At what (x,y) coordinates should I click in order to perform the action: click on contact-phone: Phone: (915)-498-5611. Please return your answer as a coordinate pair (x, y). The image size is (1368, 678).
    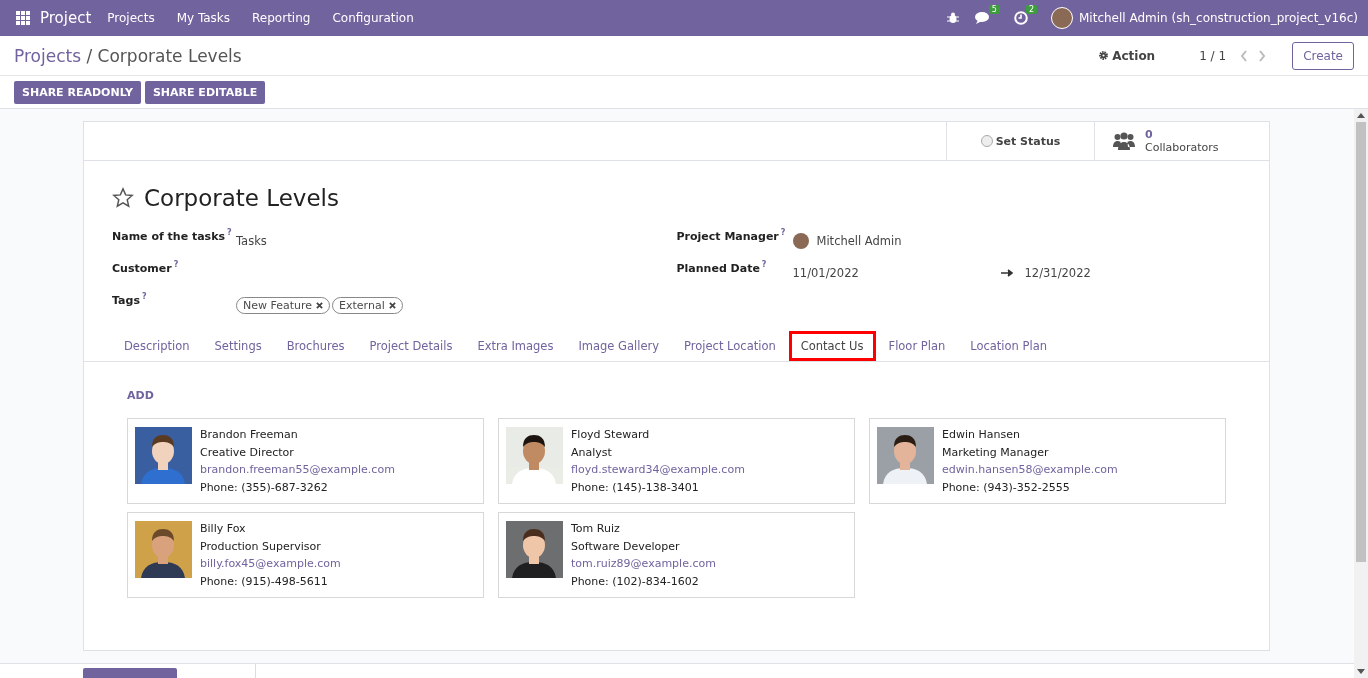
    Looking at the image, I should click on (264, 581).